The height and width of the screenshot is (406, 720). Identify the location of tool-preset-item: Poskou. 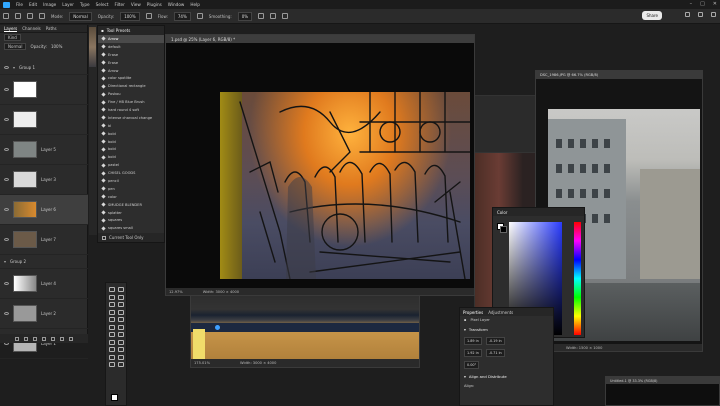
(131, 94).